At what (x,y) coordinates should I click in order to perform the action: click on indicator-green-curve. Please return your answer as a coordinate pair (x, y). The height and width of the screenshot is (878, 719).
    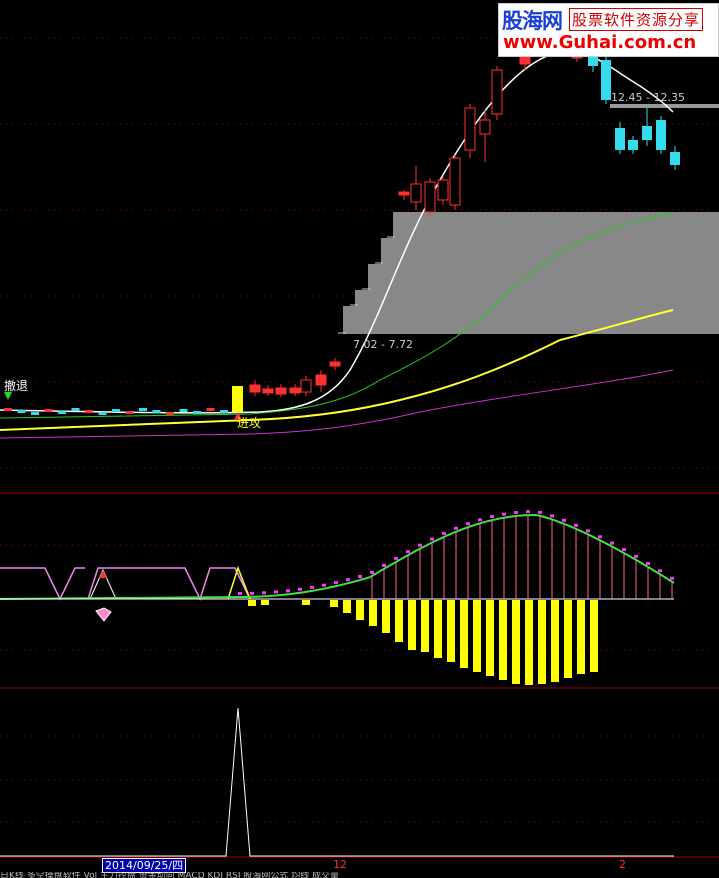
    Looking at the image, I should click on (337, 557).